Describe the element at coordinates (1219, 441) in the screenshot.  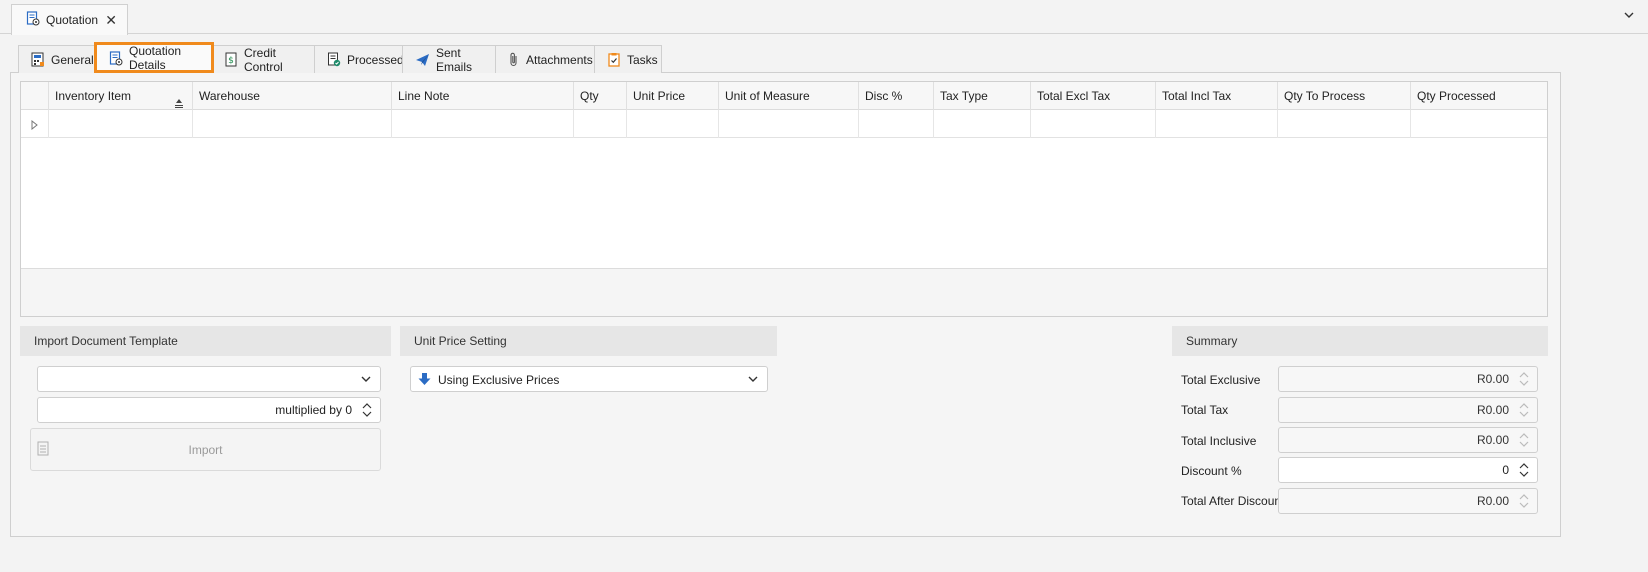
I see `summary-label-total-inclusive: Total Inclusive` at that location.